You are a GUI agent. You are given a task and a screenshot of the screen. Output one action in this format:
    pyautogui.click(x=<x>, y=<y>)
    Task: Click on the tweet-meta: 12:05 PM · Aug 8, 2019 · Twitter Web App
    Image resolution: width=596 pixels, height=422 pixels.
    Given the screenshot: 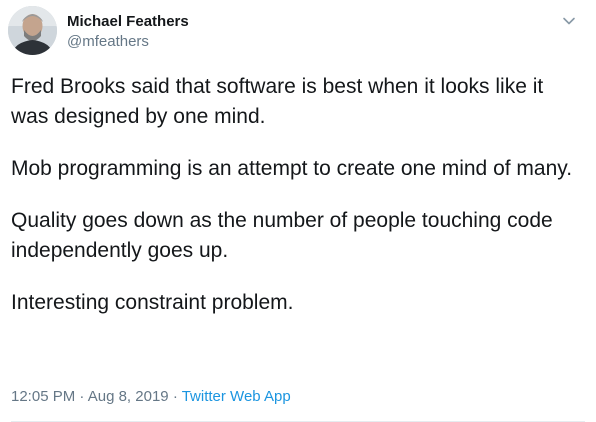 What is the action you would take?
    pyautogui.click(x=151, y=397)
    